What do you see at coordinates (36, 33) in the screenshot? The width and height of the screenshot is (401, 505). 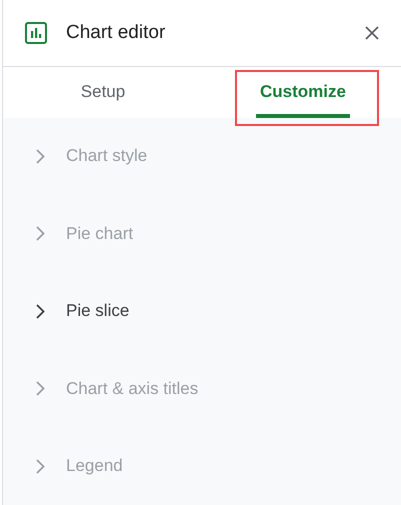 I see `bar-chart-icon` at bounding box center [36, 33].